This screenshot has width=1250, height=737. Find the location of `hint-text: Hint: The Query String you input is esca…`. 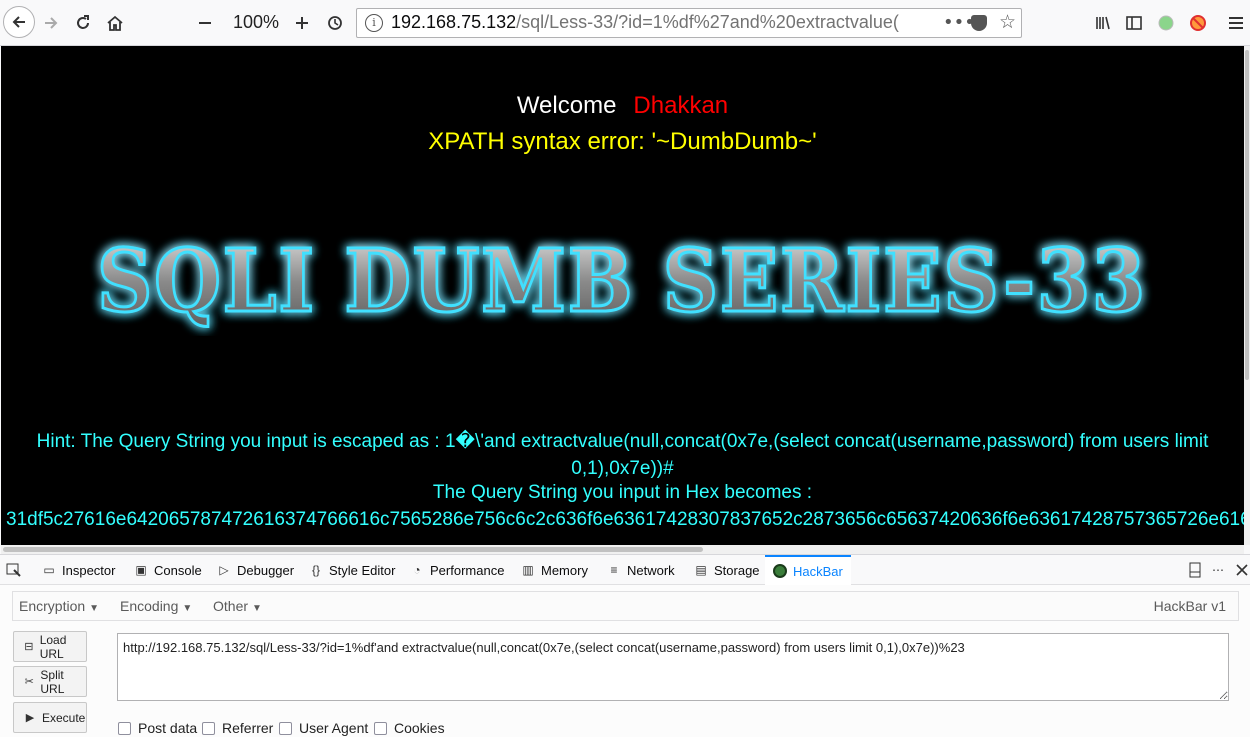

hint-text: Hint: The Query String you input is esca… is located at coordinates (622, 455).